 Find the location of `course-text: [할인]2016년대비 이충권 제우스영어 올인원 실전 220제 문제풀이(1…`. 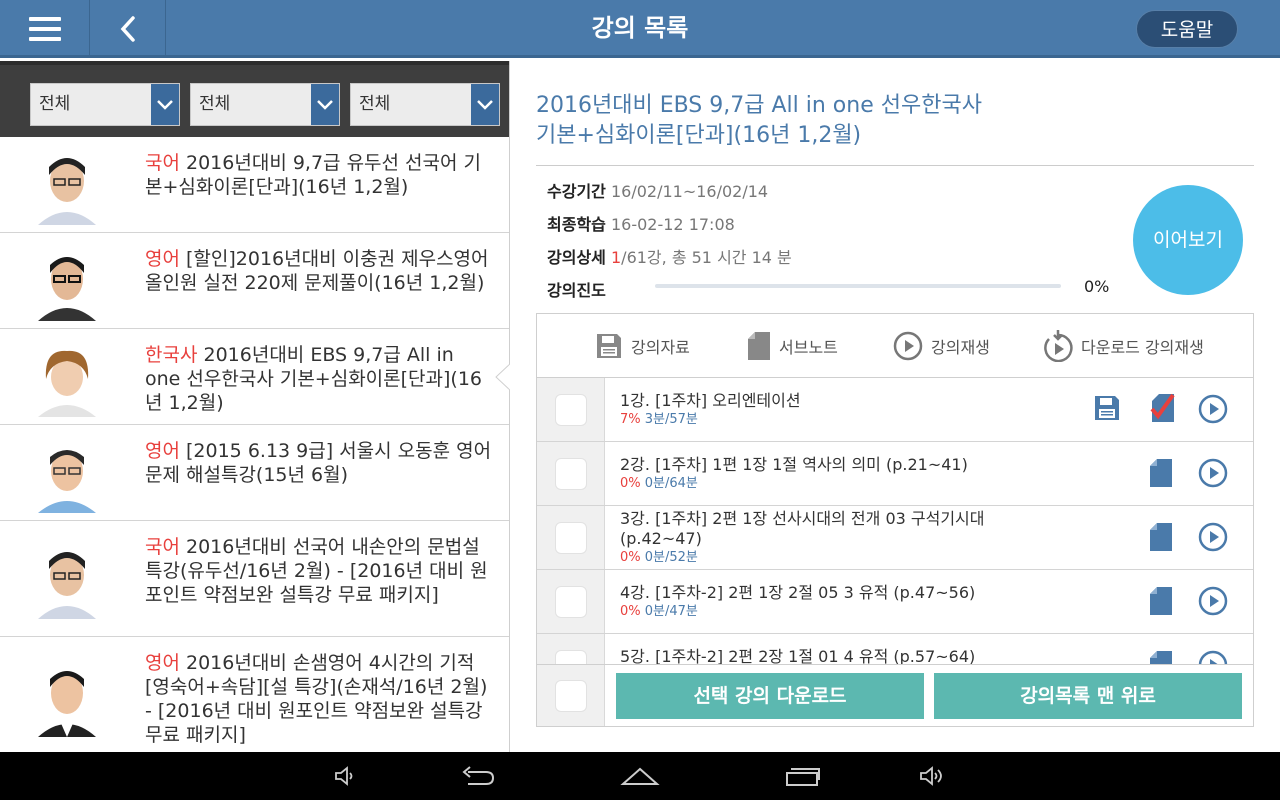

course-text: [할인]2016년대비 이충권 제우스영어 올인원 실전 220제 문제풀이(1… is located at coordinates (317, 271).